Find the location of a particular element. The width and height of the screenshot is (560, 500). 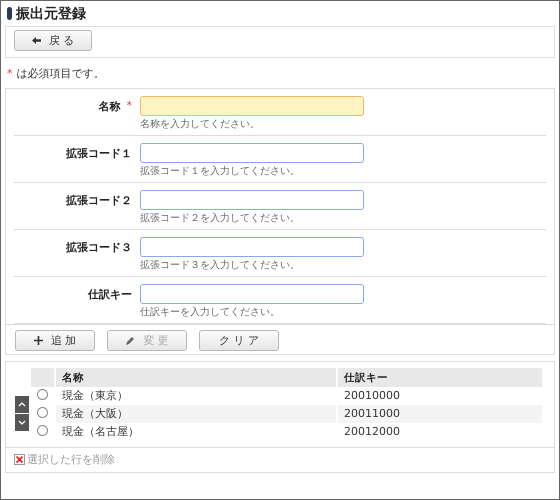

field-hint: 仕訳キーを入力してください。 is located at coordinates (210, 312).